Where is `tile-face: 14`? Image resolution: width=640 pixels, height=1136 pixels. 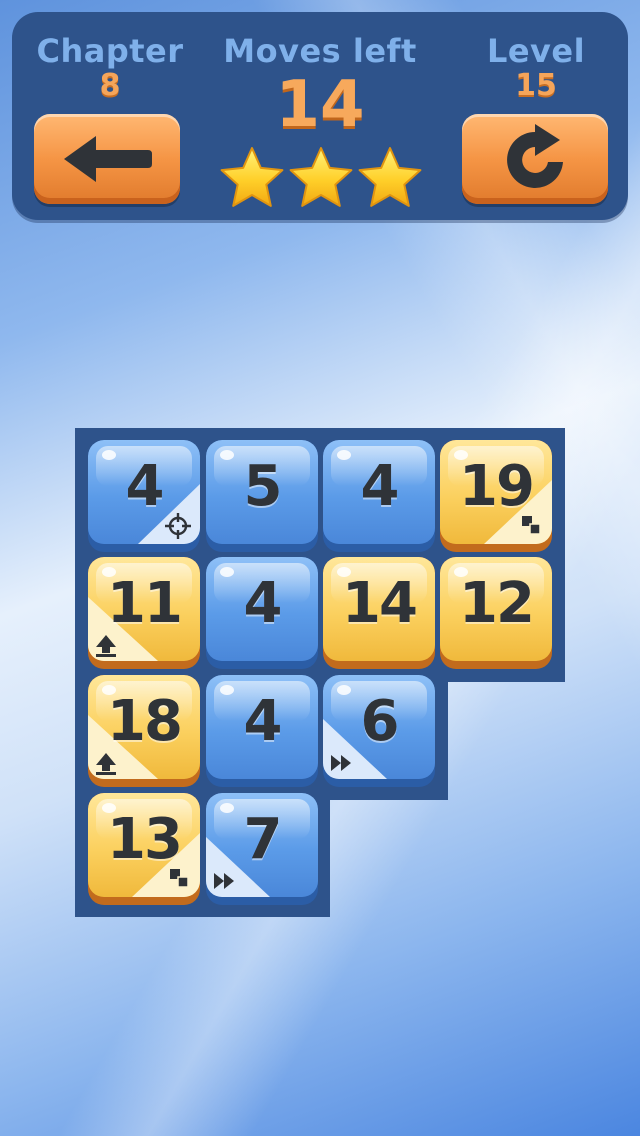 tile-face: 14 is located at coordinates (379, 609).